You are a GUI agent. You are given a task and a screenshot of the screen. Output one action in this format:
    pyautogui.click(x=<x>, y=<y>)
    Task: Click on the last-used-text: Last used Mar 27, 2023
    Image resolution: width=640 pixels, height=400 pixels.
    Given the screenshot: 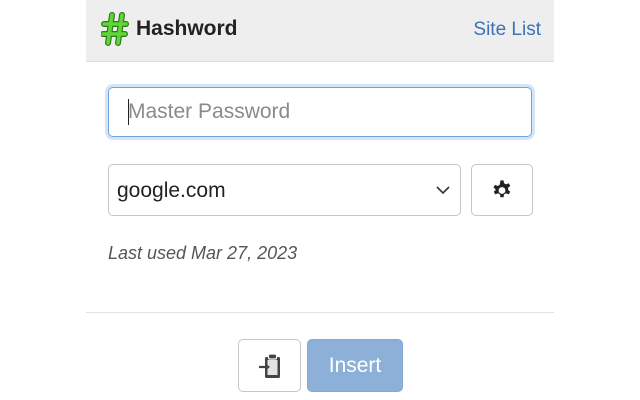 What is the action you would take?
    pyautogui.click(x=203, y=253)
    